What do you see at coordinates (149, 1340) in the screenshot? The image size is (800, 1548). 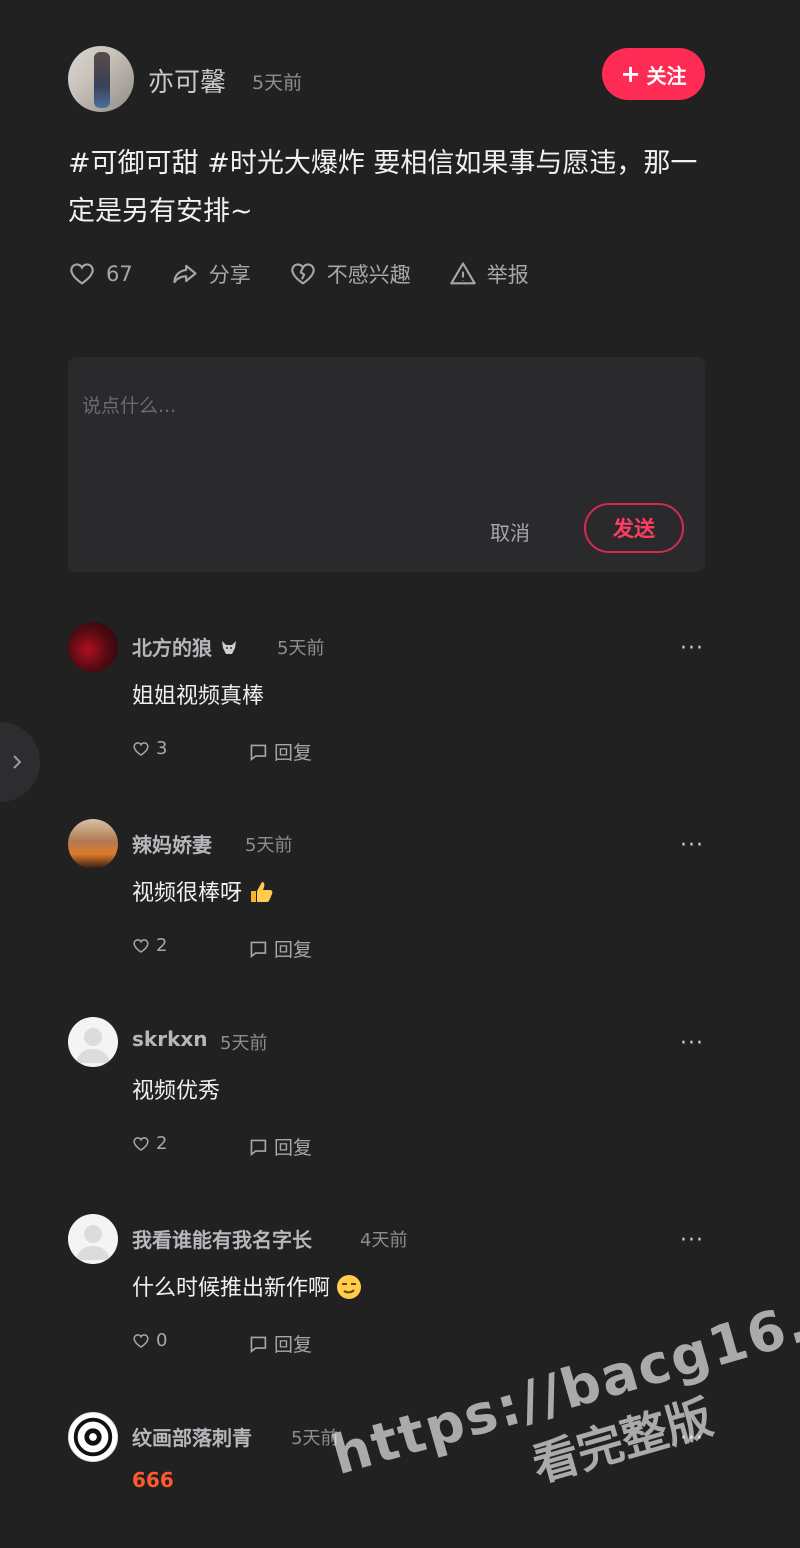 I see `comment-like-button: 0` at bounding box center [149, 1340].